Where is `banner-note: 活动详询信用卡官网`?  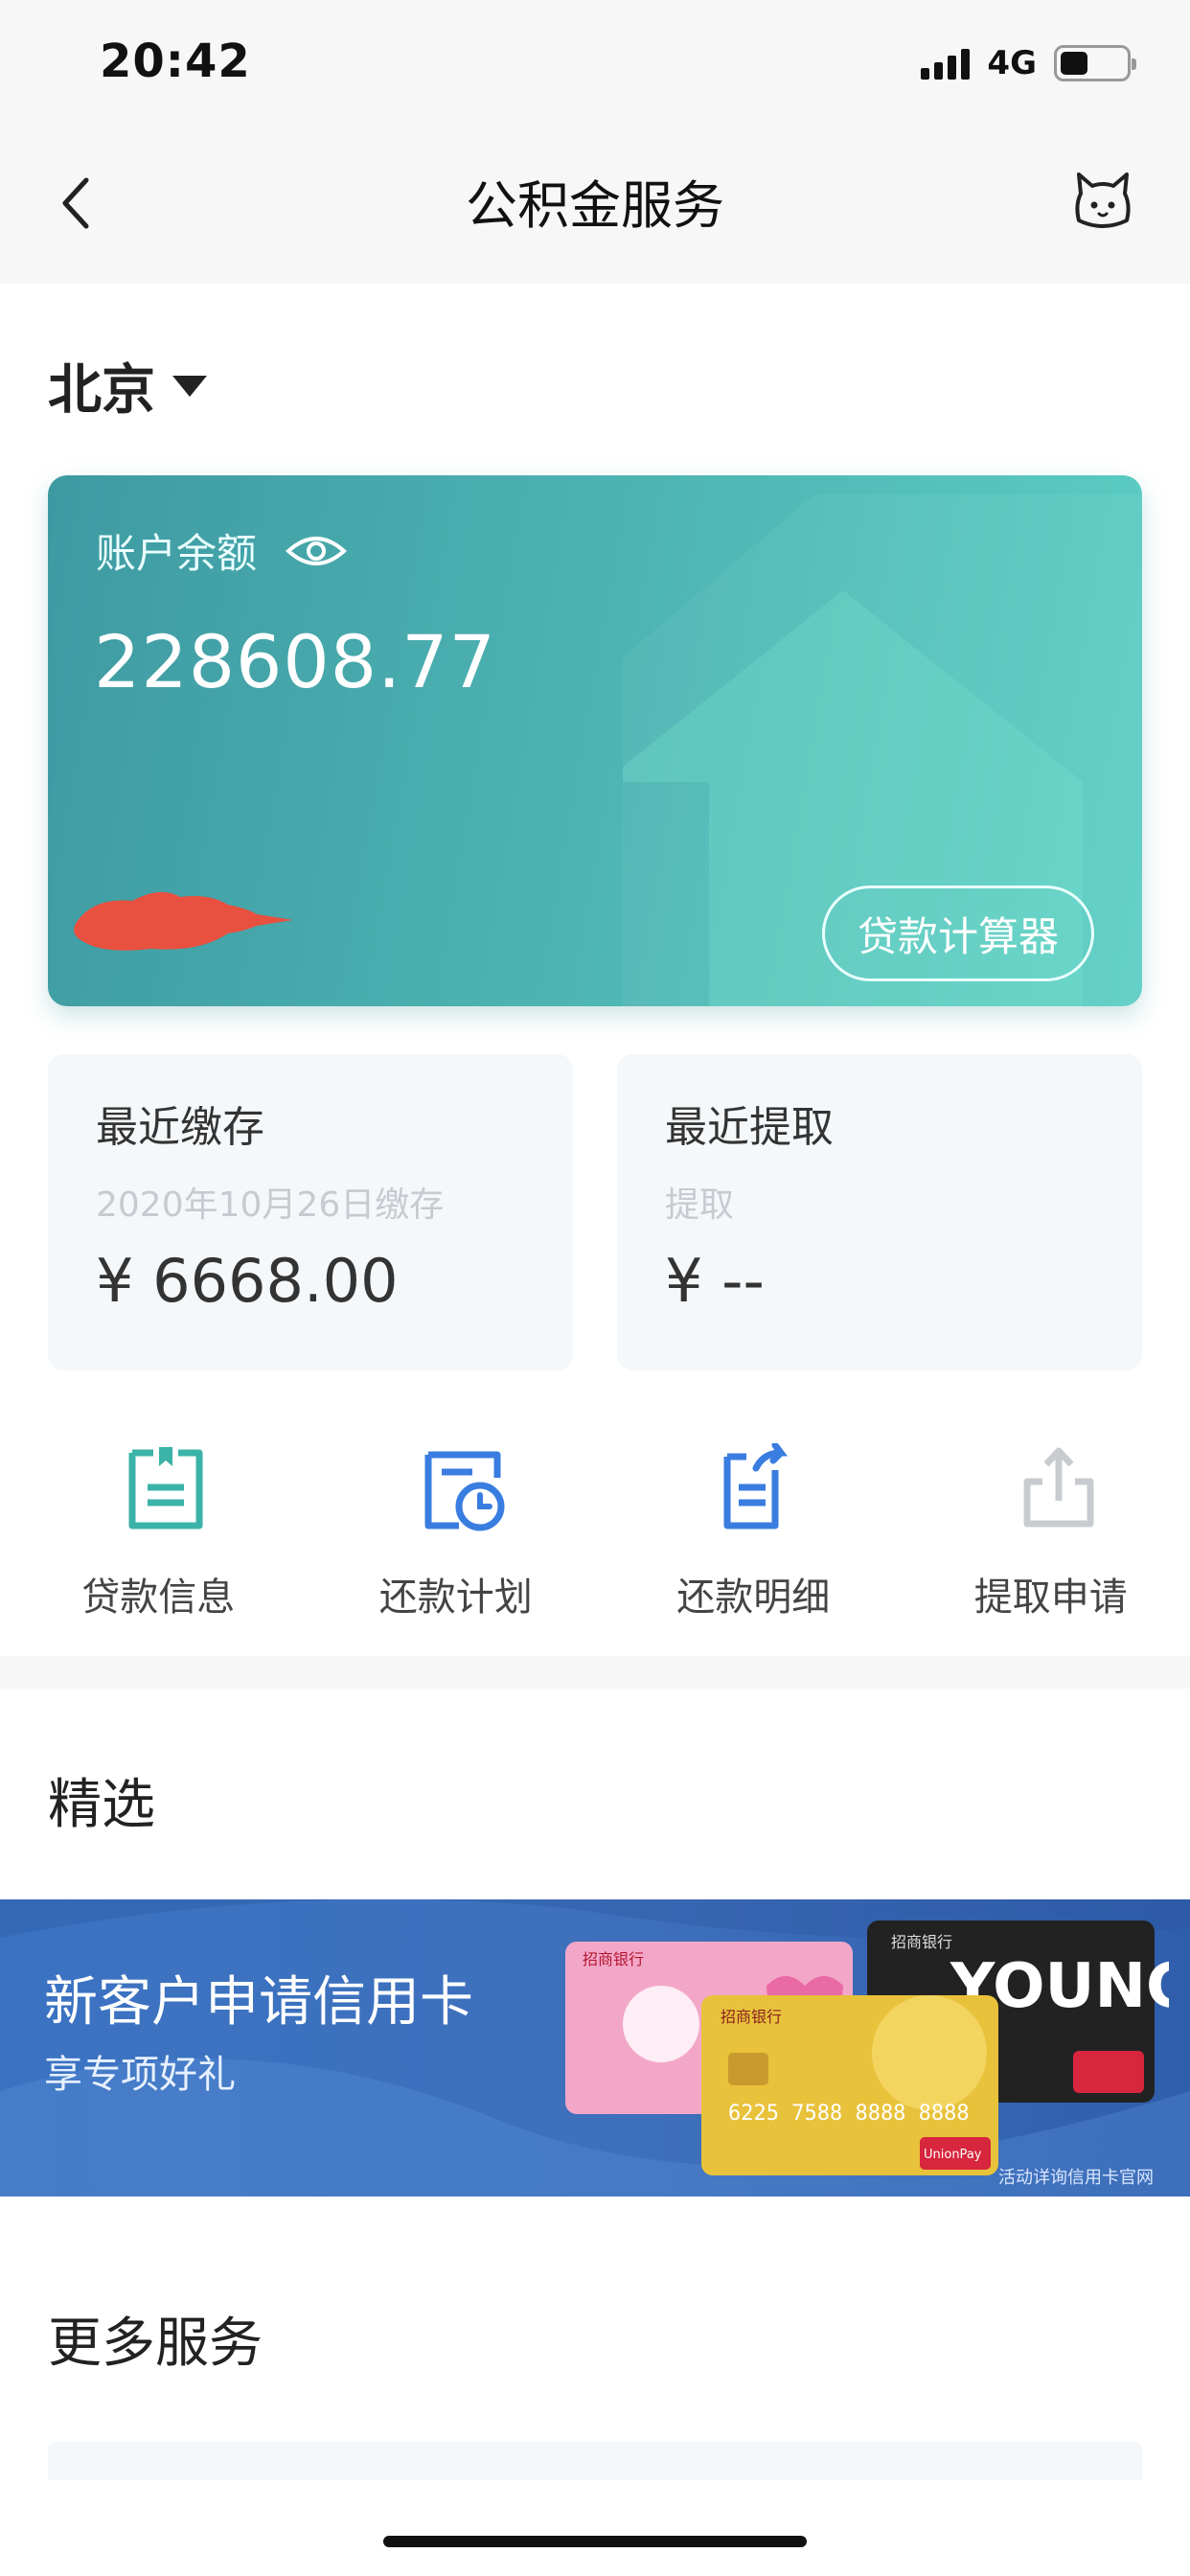
banner-note: 活动详询信用卡官网 is located at coordinates (1076, 2178).